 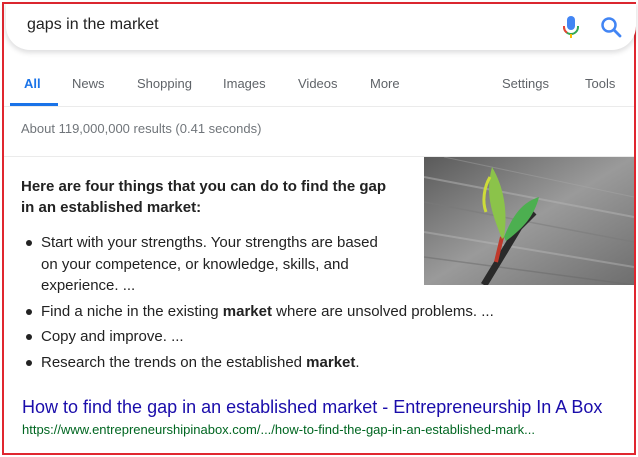 What do you see at coordinates (141, 128) in the screenshot?
I see `result-stats: About 119,000,000 results (0.41 seconds)` at bounding box center [141, 128].